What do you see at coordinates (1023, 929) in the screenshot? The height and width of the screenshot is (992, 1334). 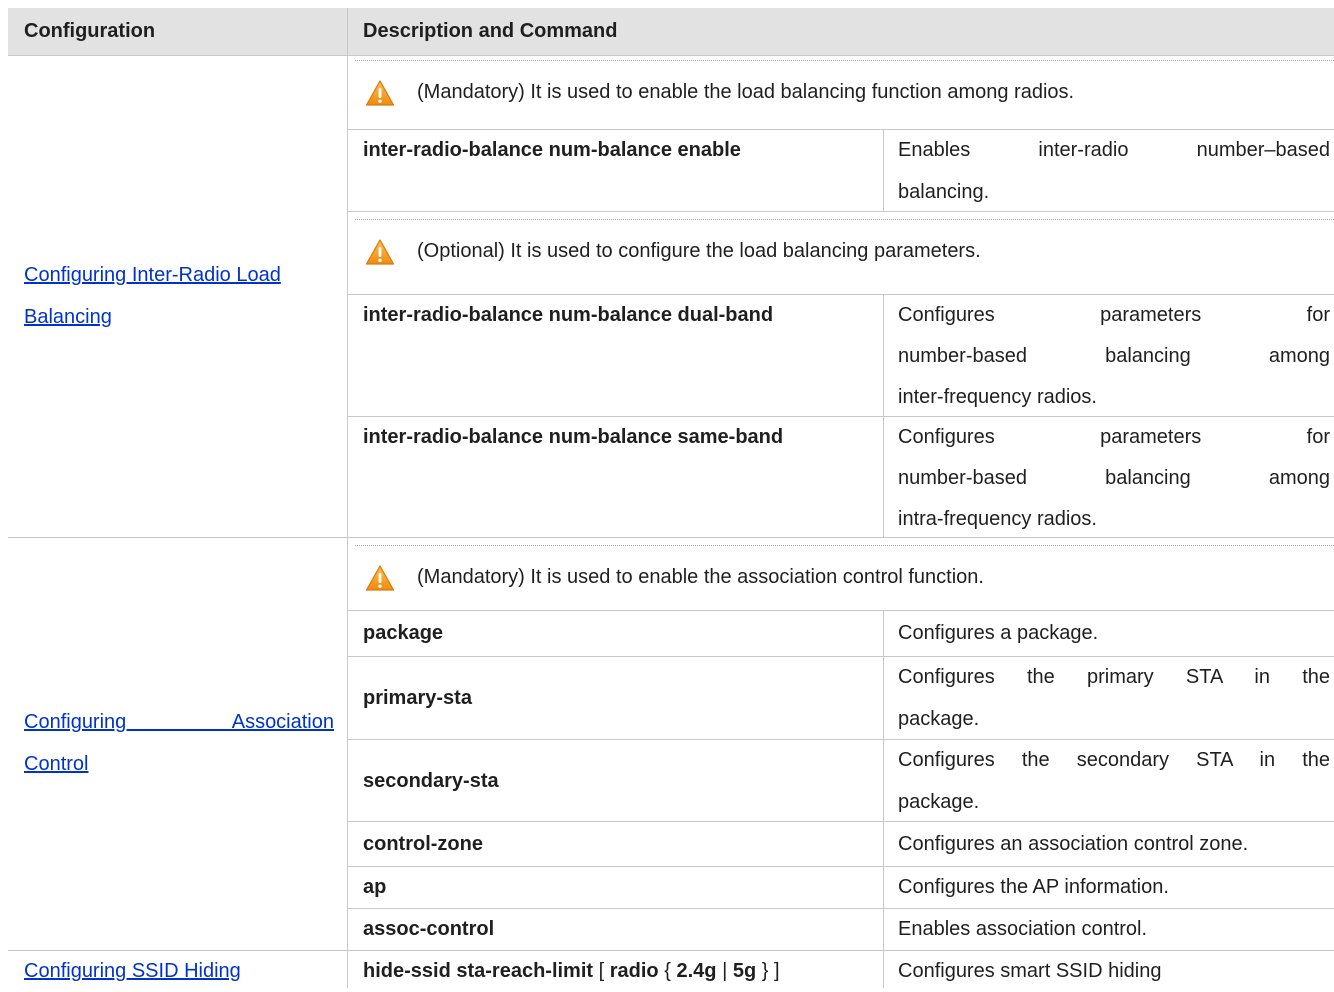 I see `desc-assoc-control: Enables association control.` at bounding box center [1023, 929].